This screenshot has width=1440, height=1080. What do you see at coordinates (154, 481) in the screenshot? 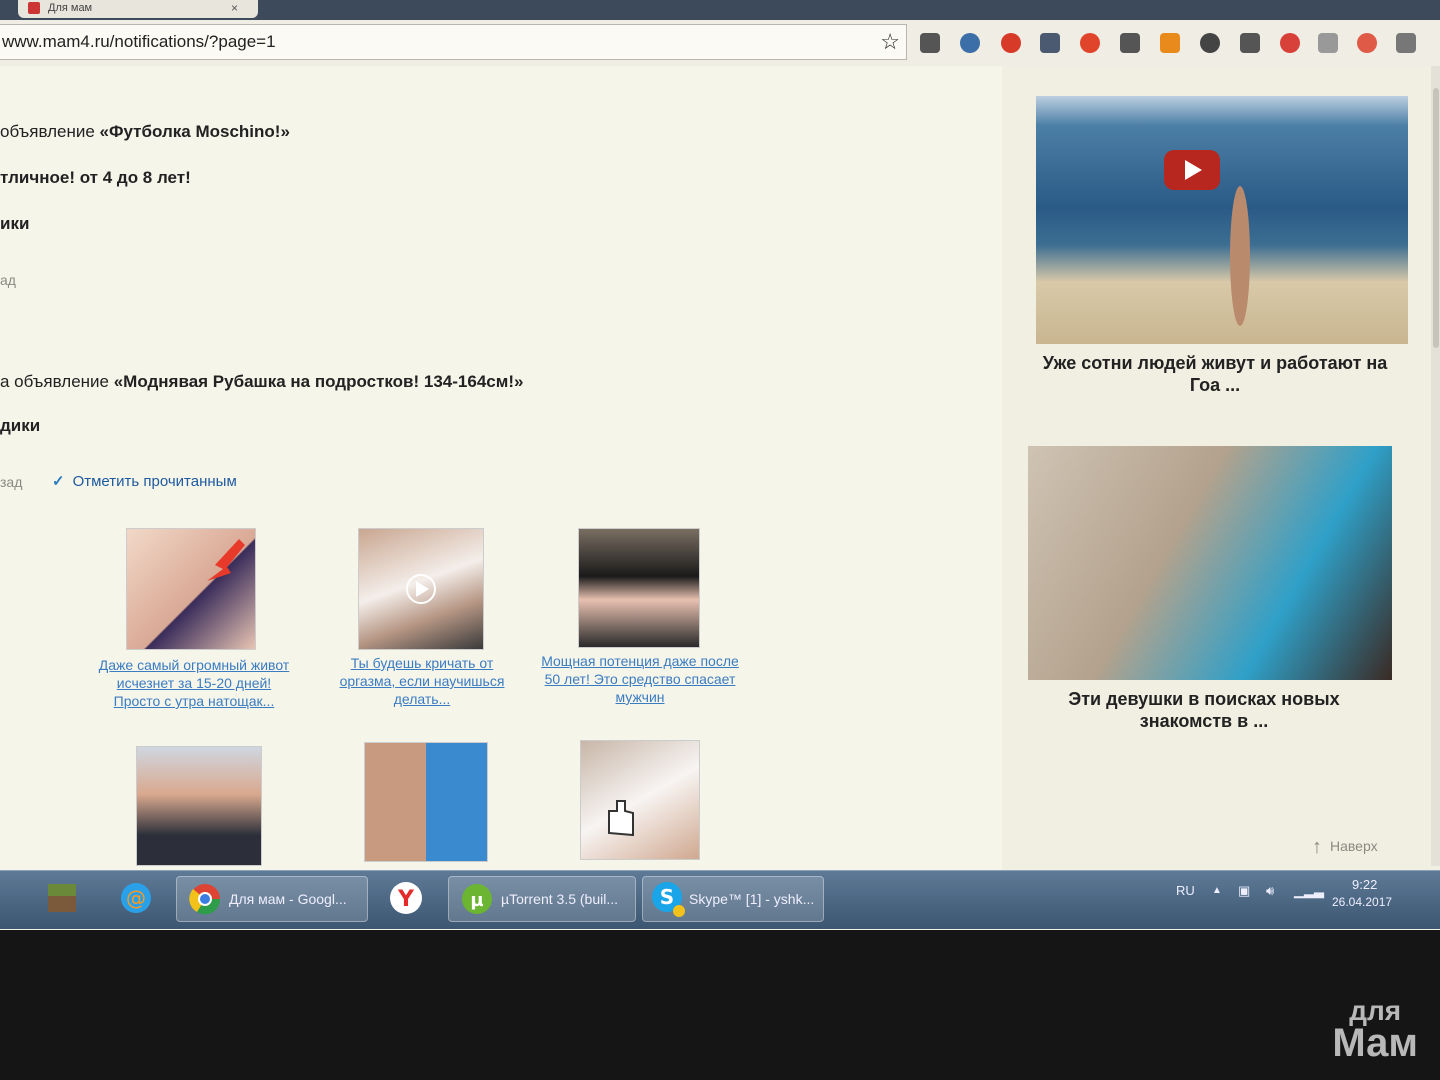
I see `mark-read-label: Отметить прочитанным` at bounding box center [154, 481].